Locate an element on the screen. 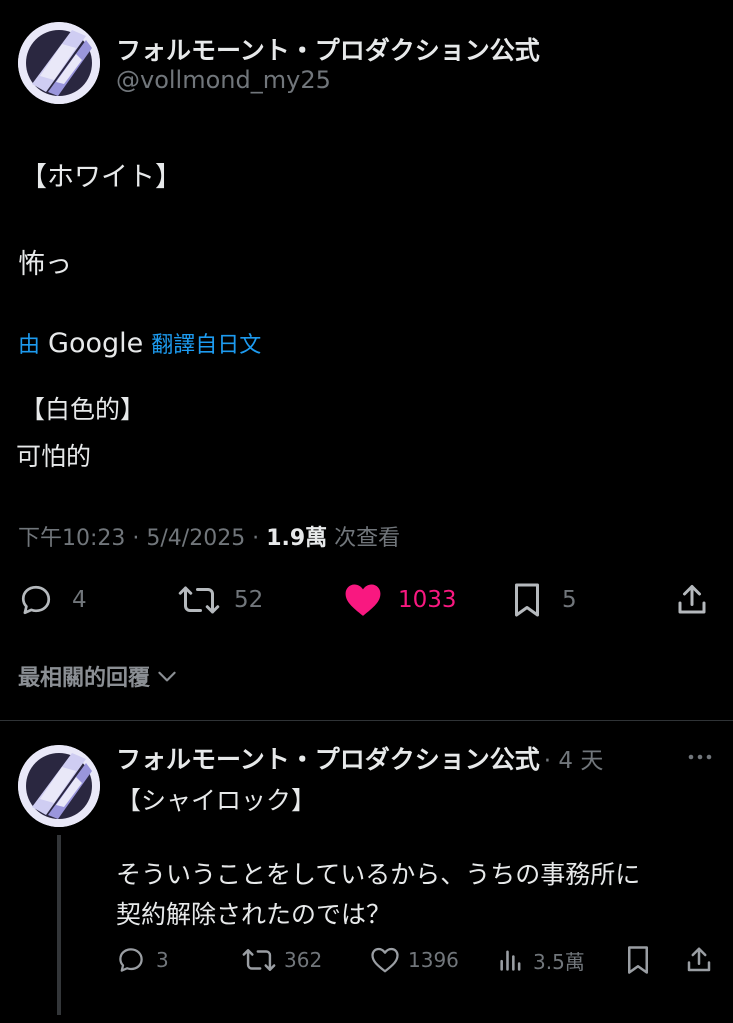  author-handle: @vollmond_my25 is located at coordinates (223, 80).